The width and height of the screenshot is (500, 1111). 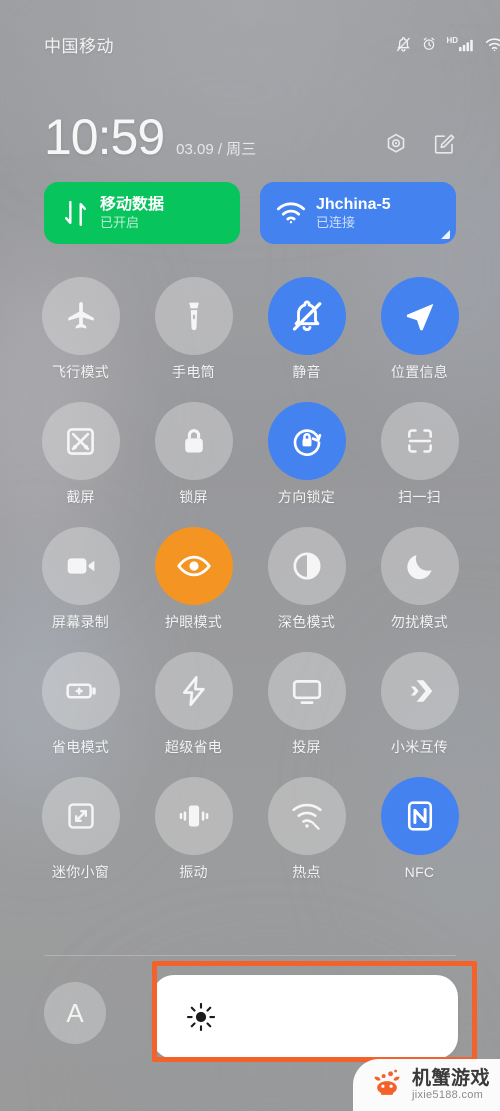 What do you see at coordinates (419, 622) in the screenshot?
I see `toggle-label: 勿扰模式` at bounding box center [419, 622].